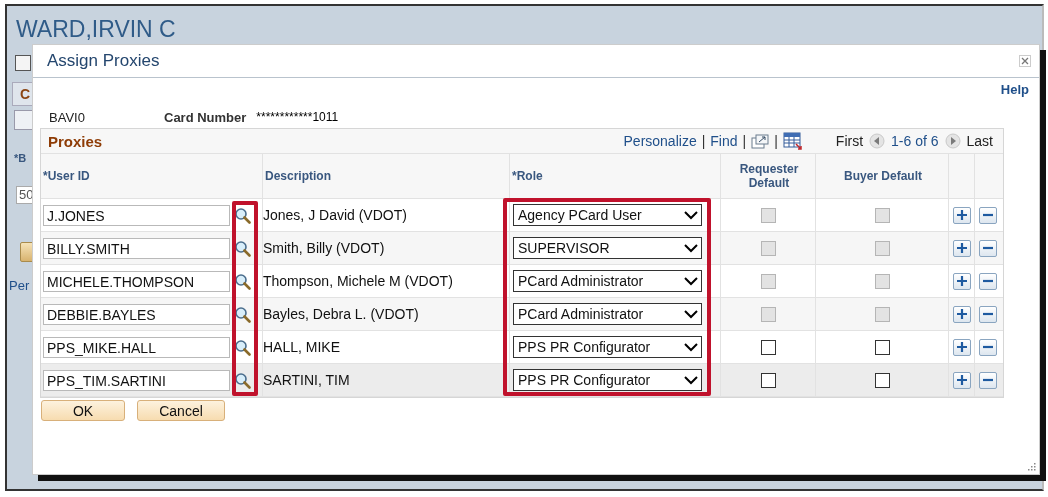 The height and width of the screenshot is (497, 1048). I want to click on first-link: First, so click(849, 141).